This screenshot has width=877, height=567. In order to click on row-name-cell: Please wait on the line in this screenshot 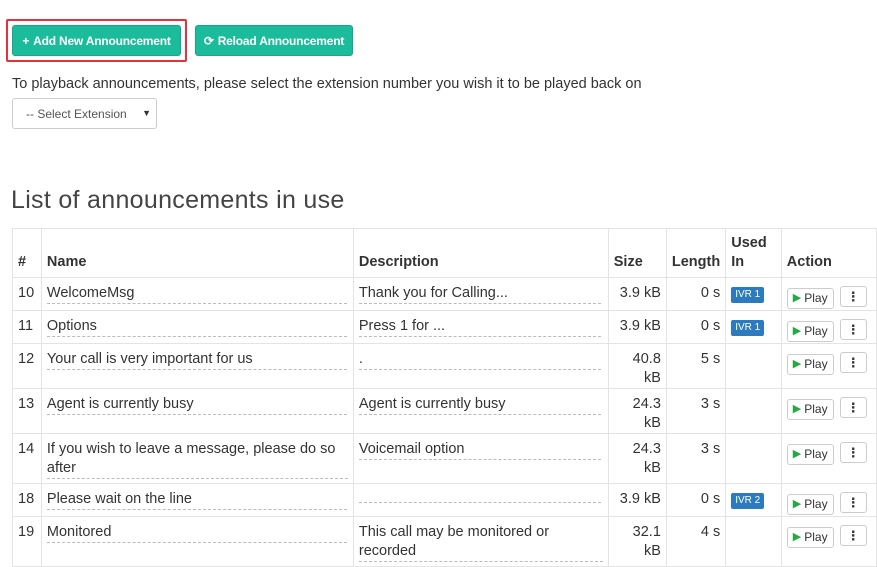, I will do `click(197, 500)`.